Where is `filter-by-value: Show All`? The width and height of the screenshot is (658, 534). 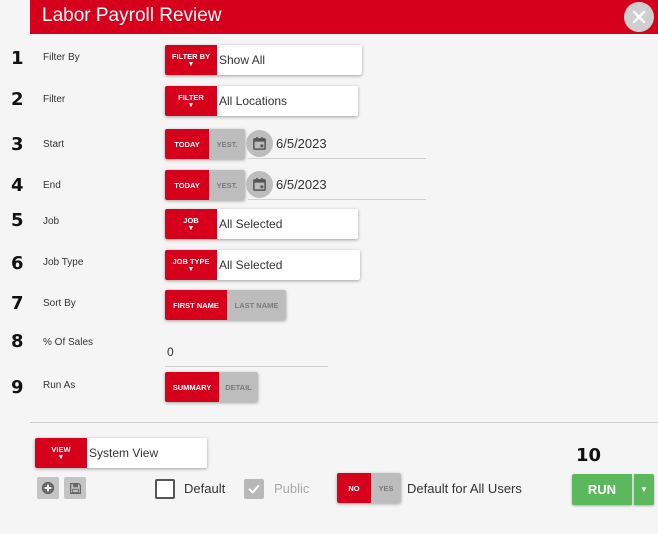
filter-by-value: Show All is located at coordinates (242, 60).